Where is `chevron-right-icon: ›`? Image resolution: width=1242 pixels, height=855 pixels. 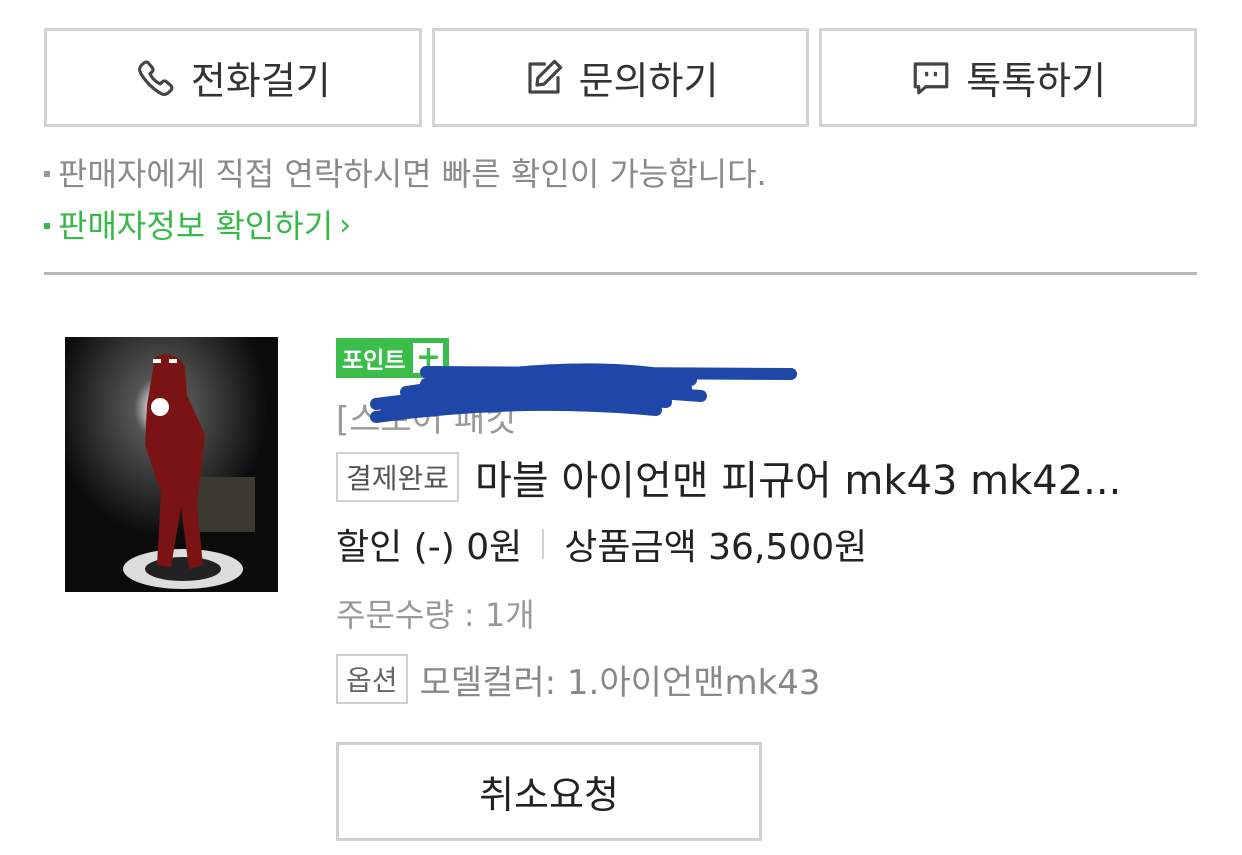
chevron-right-icon: › is located at coordinates (345, 225).